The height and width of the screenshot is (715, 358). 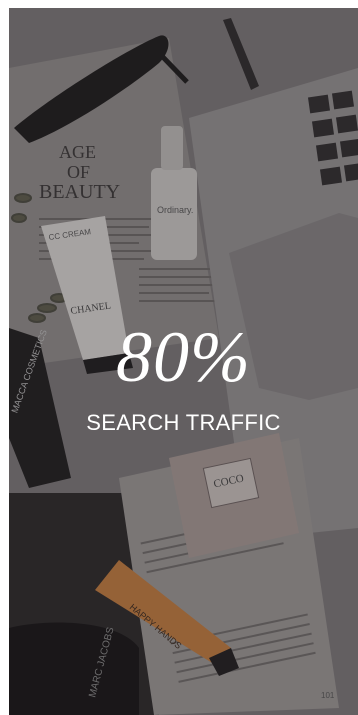 I want to click on stat-label: SEARCH TRAFFIC, so click(x=183, y=422).